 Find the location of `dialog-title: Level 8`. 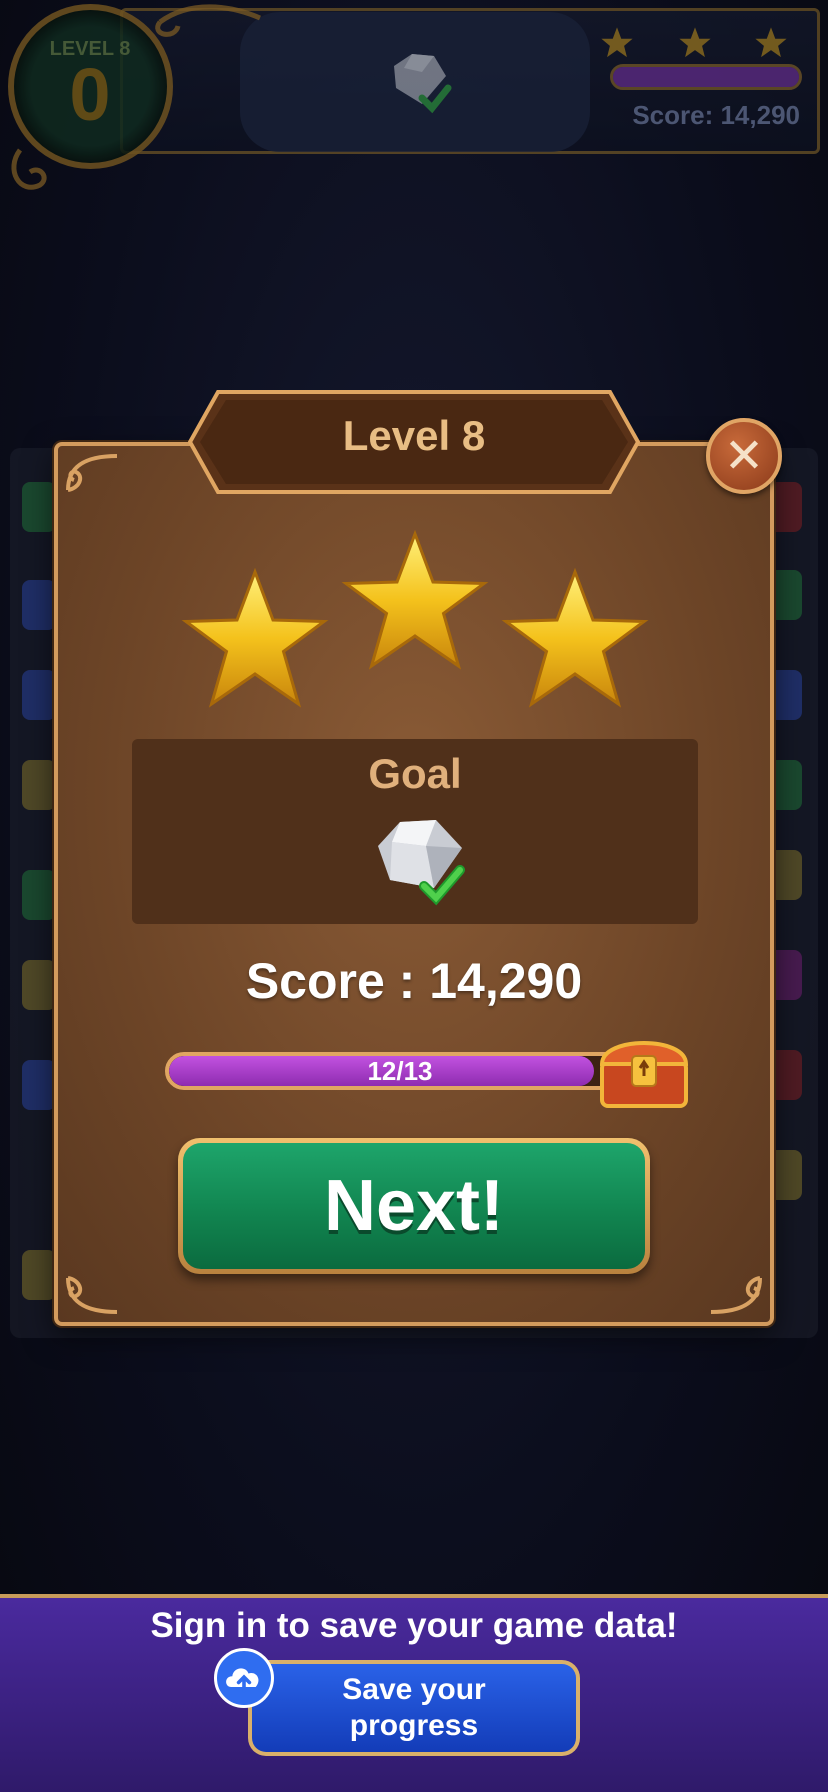

dialog-title: Level 8 is located at coordinates (414, 435).